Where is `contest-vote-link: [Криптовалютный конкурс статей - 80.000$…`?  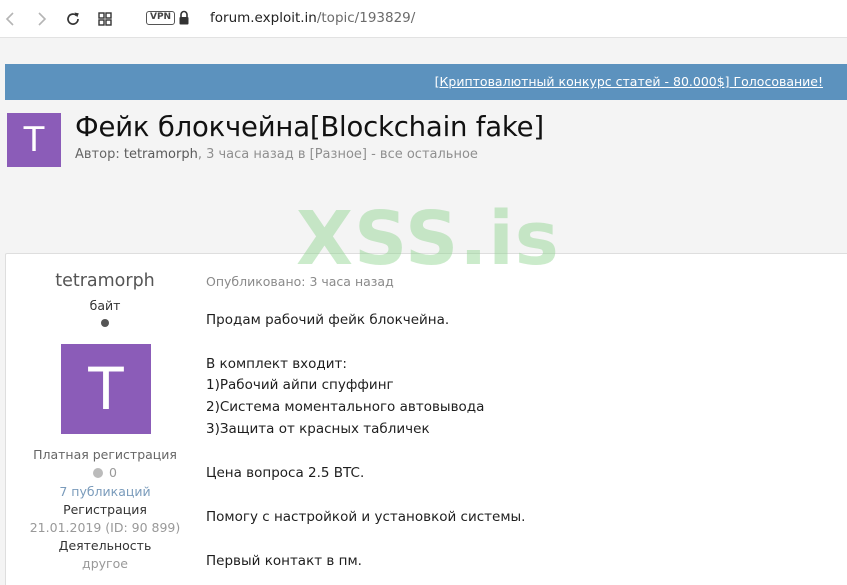
contest-vote-link: [Криптовалютный конкурс статей - 80.000$… is located at coordinates (629, 81).